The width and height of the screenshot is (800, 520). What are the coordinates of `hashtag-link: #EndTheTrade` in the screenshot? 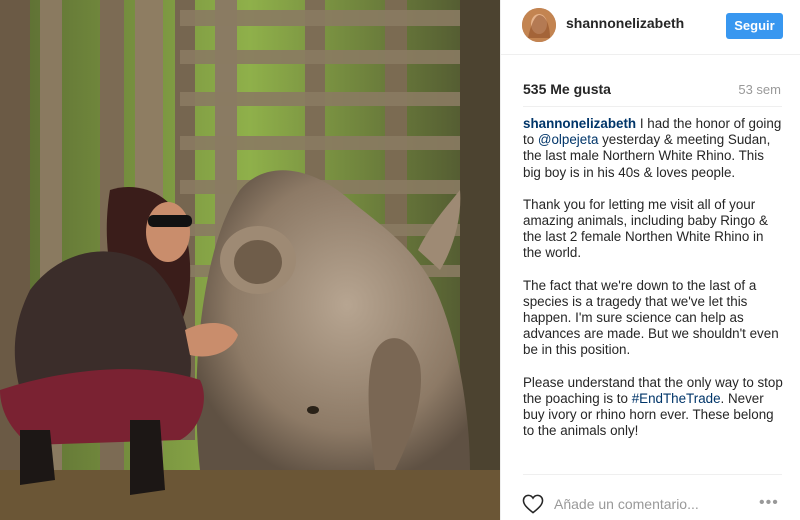 It's located at (676, 398).